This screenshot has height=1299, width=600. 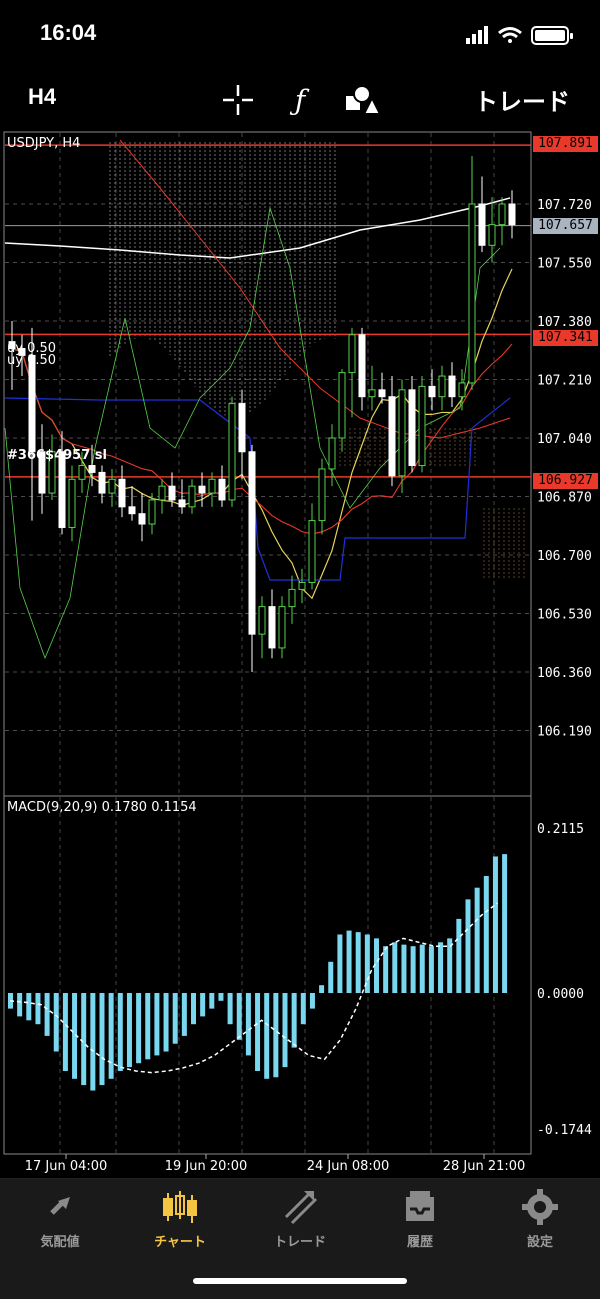 What do you see at coordinates (206, 1166) in the screenshot?
I see `time-tick: 19 Jun 20:00` at bounding box center [206, 1166].